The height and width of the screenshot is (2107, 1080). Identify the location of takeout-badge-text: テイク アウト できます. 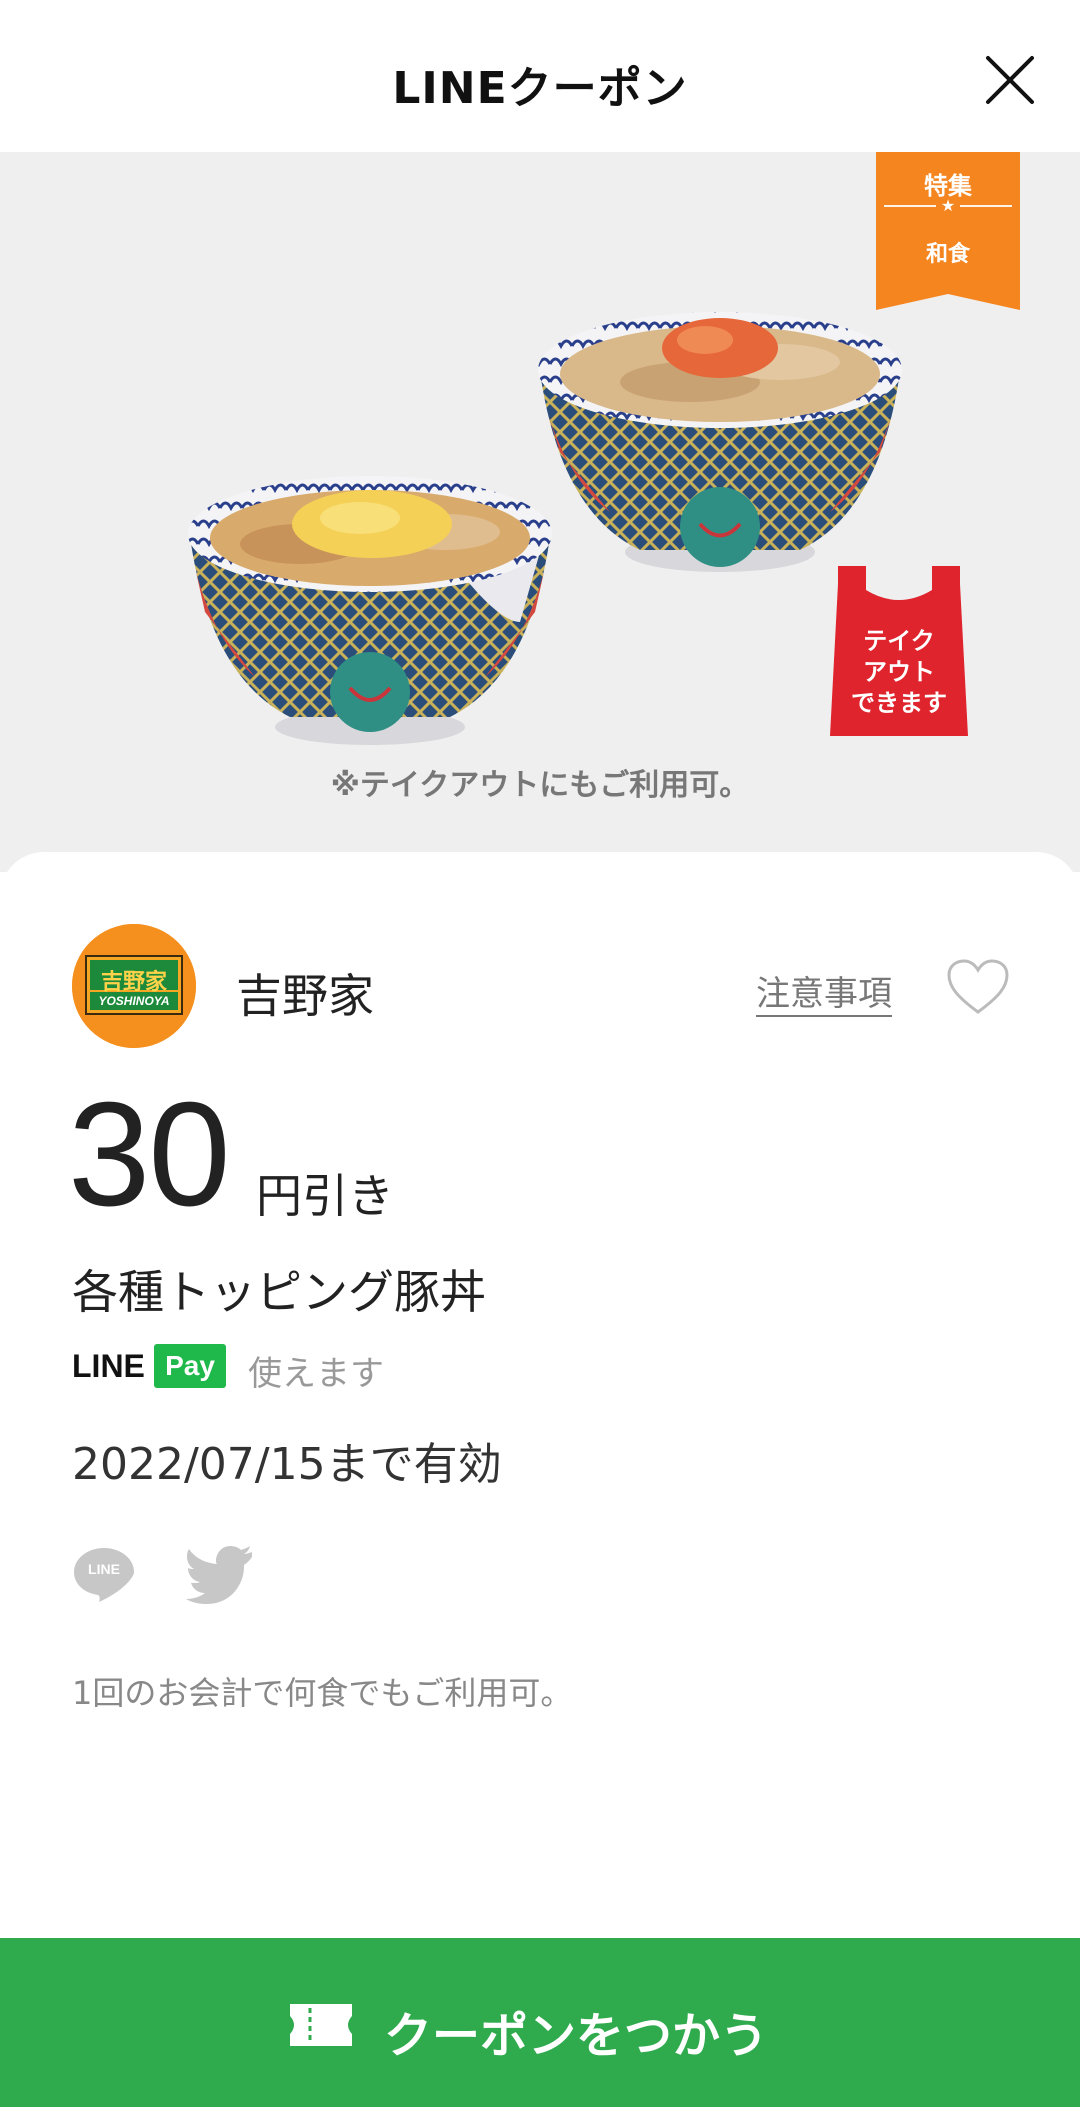
(899, 672).